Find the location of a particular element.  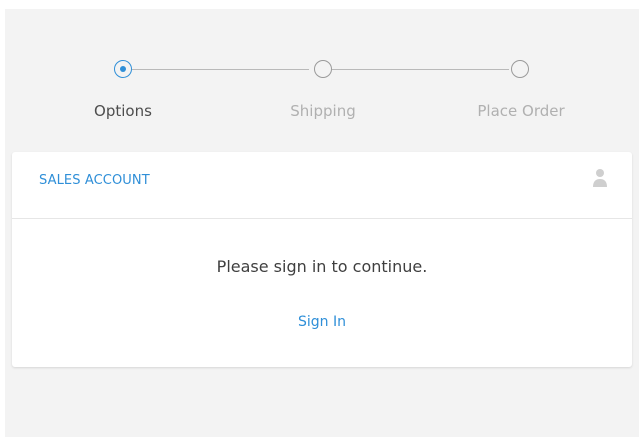

step-place-order-label: Place Order is located at coordinates (521, 111).